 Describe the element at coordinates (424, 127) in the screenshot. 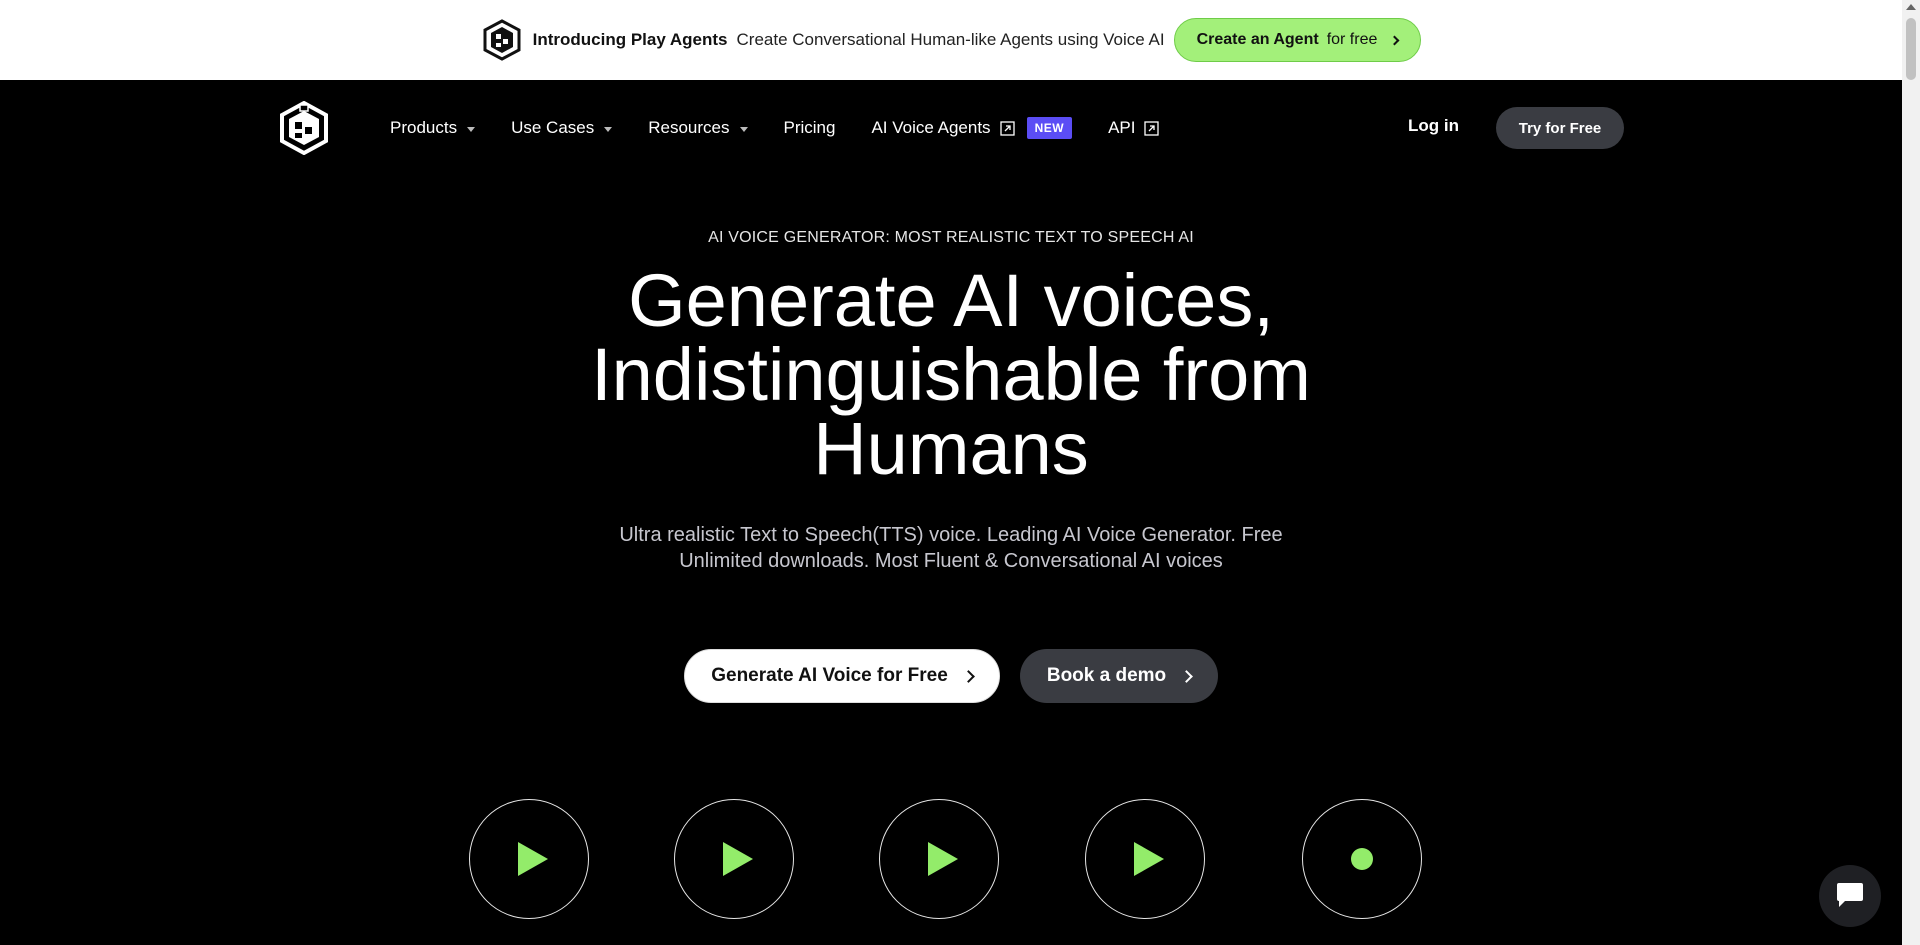

I see `nav-products-label: Products` at that location.